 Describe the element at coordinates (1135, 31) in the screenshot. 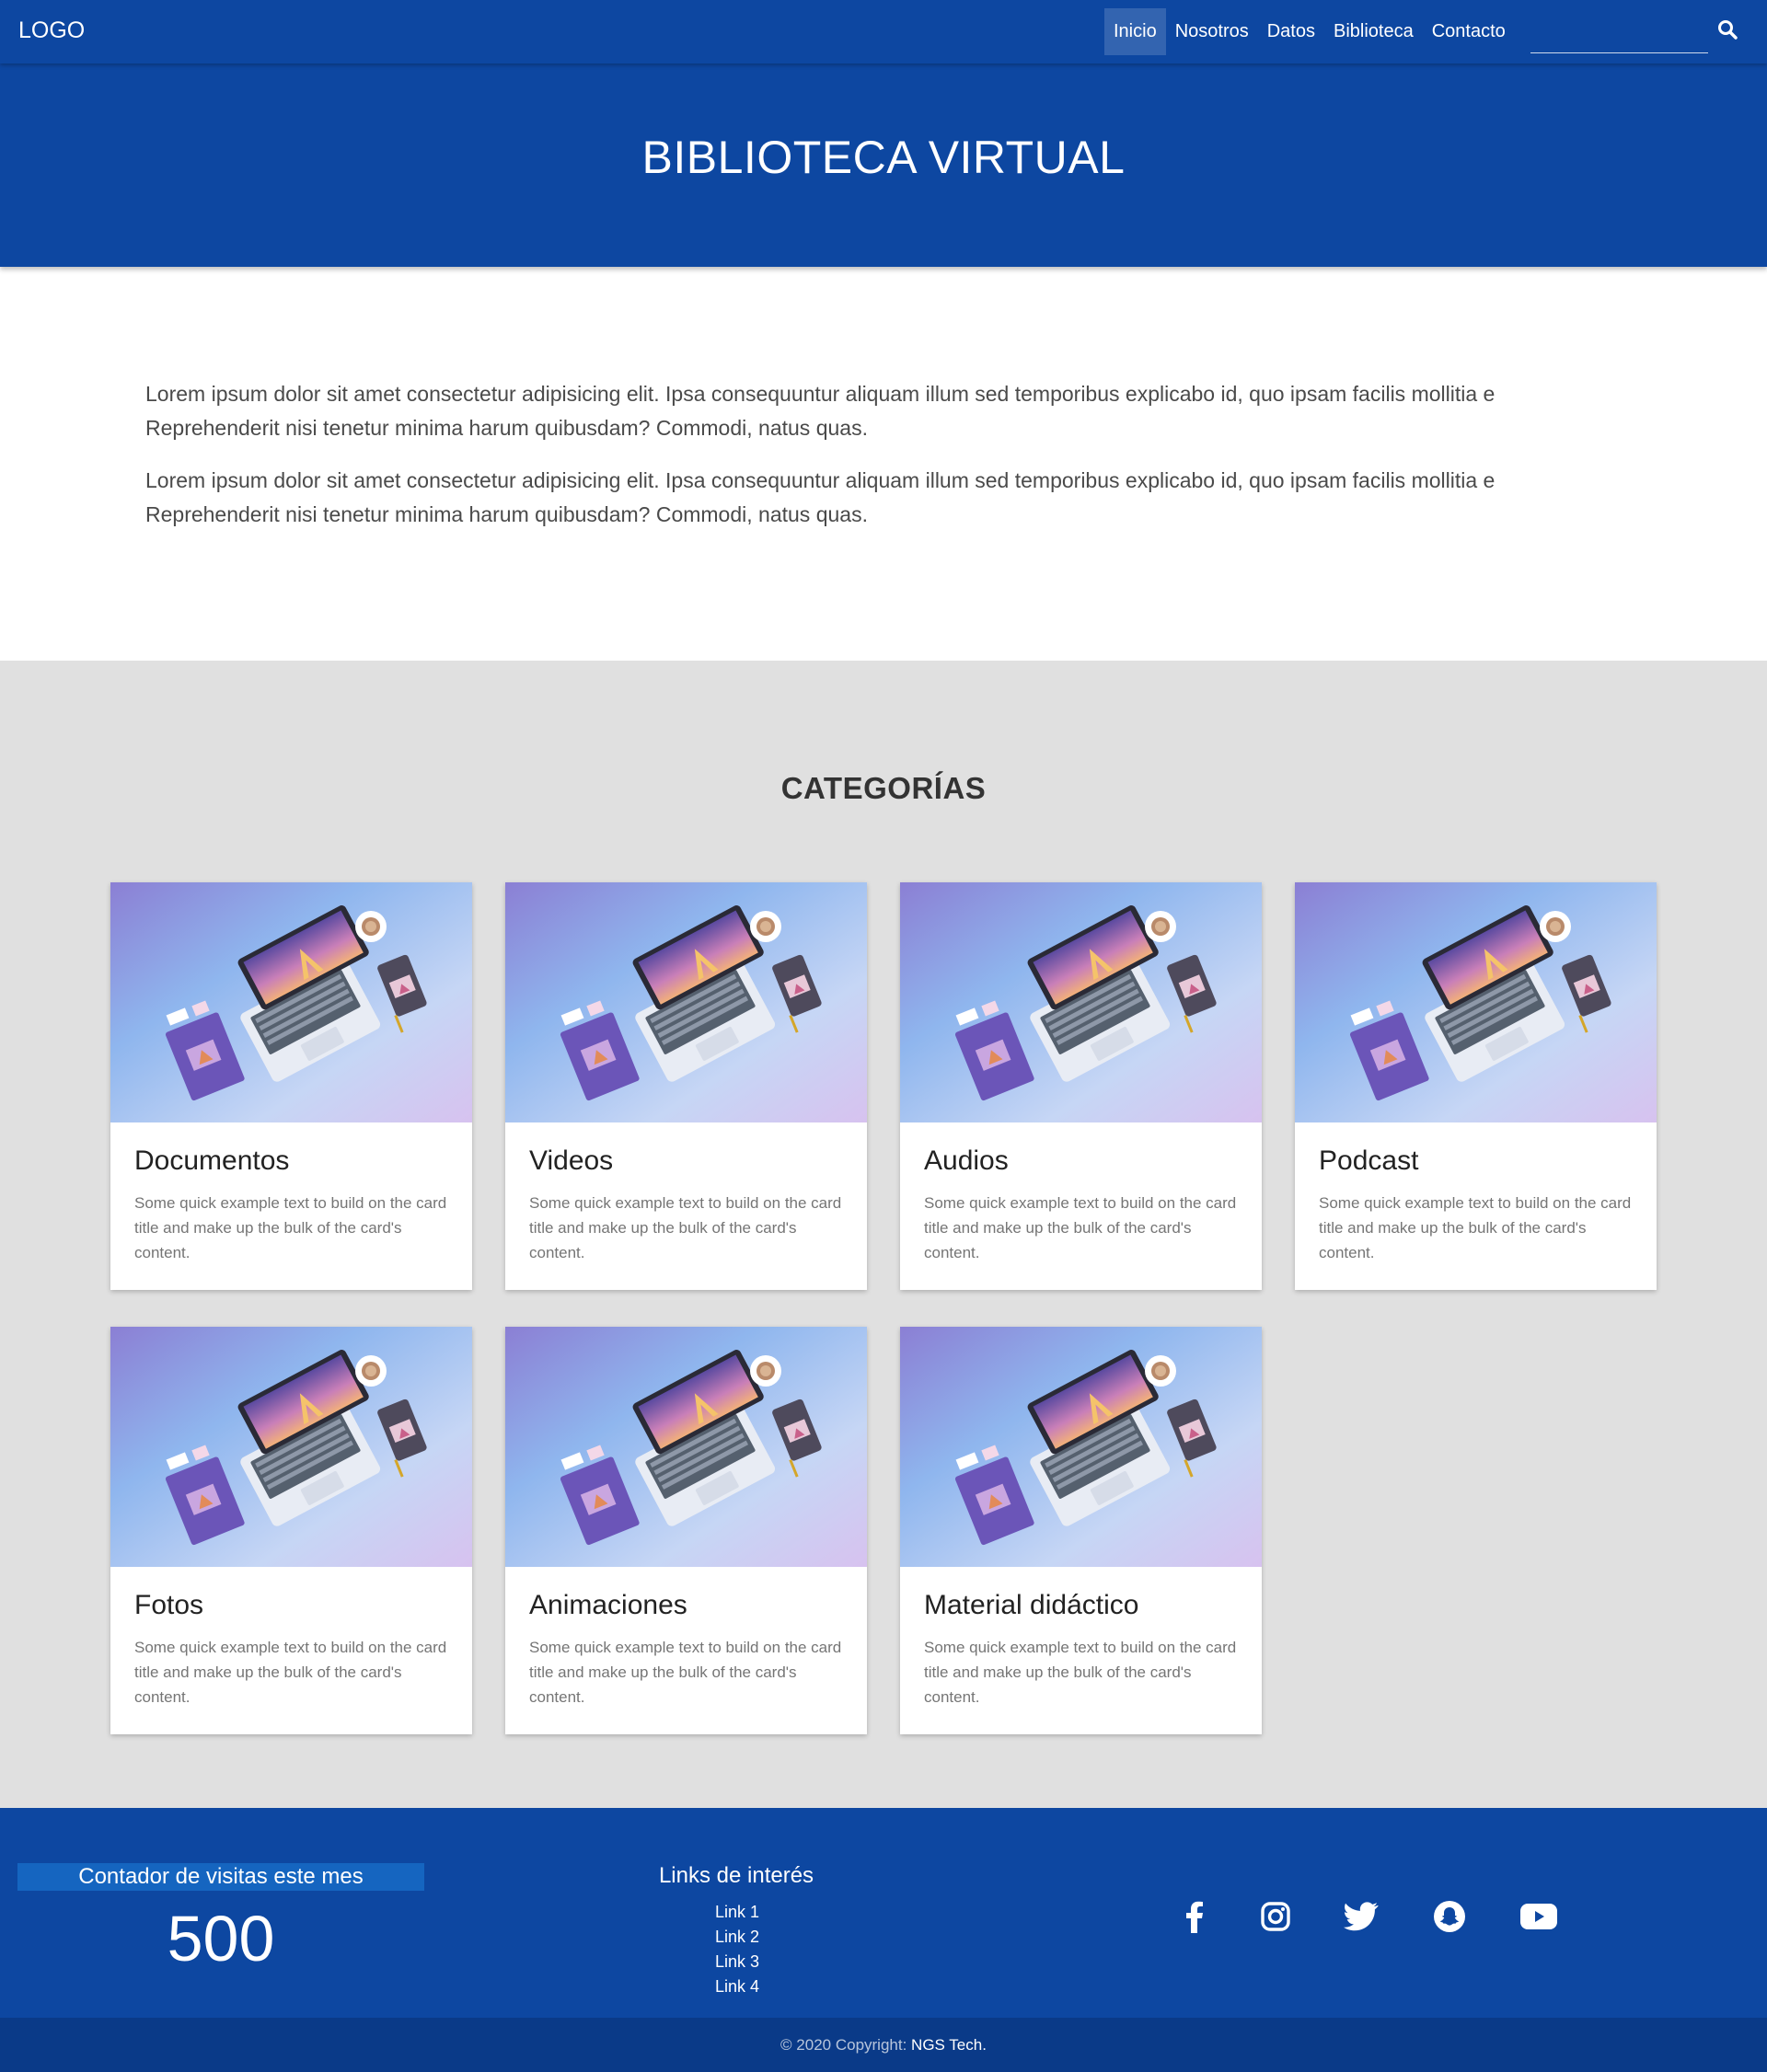

I see `nav-item-inicio: Inicio` at that location.